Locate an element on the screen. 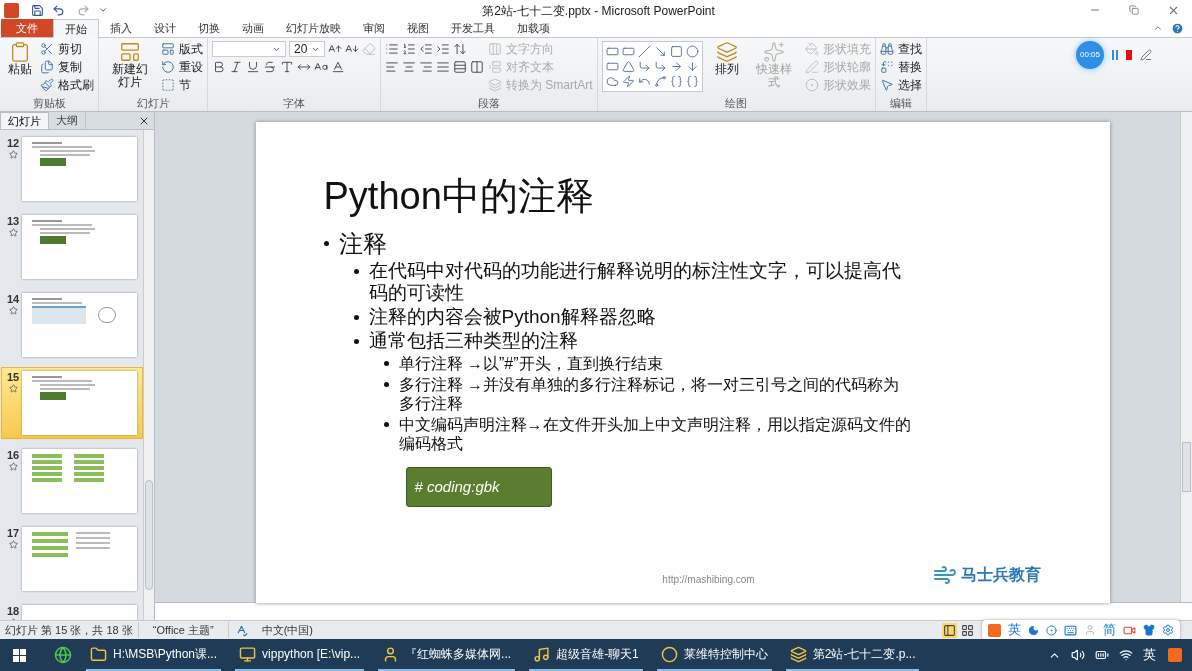  redo-icon is located at coordinates (83, 10).